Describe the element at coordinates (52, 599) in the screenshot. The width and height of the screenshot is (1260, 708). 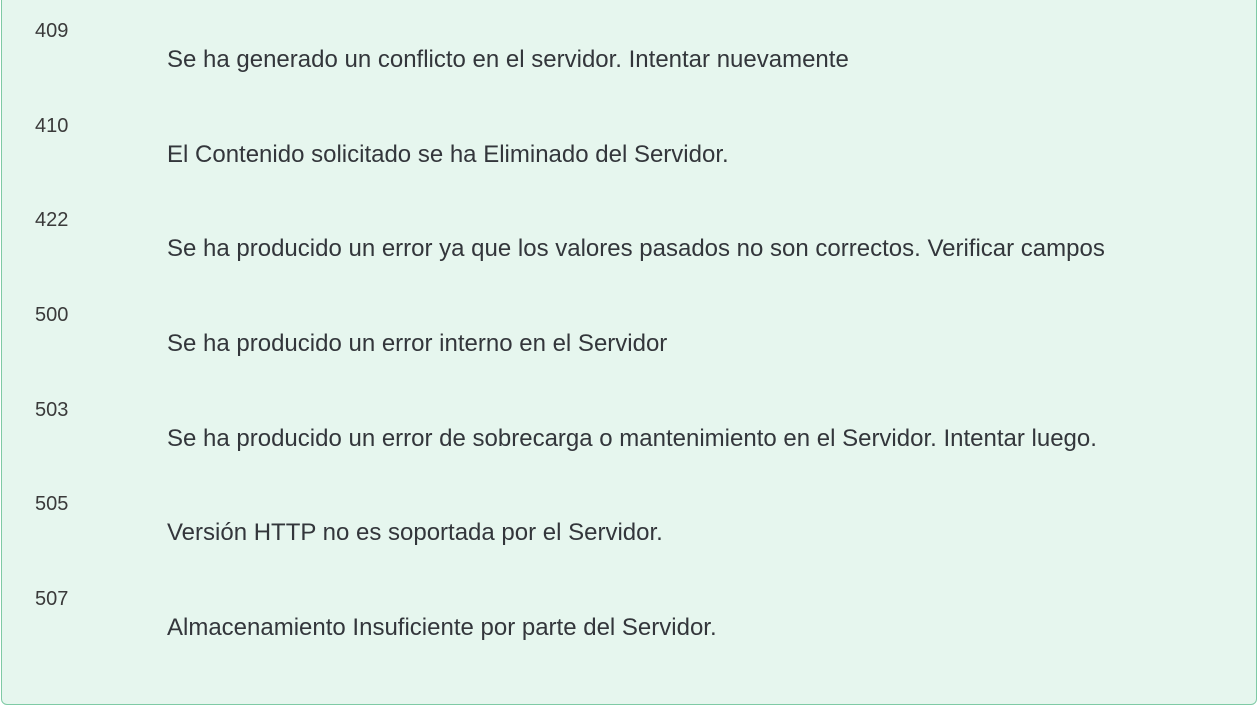
I see `error-code: 507` at that location.